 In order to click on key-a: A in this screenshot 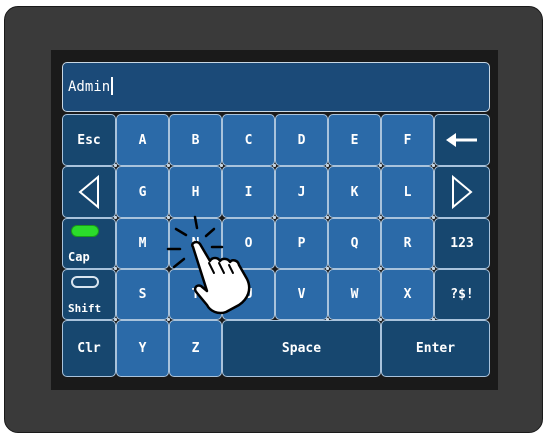, I will do `click(142, 140)`.